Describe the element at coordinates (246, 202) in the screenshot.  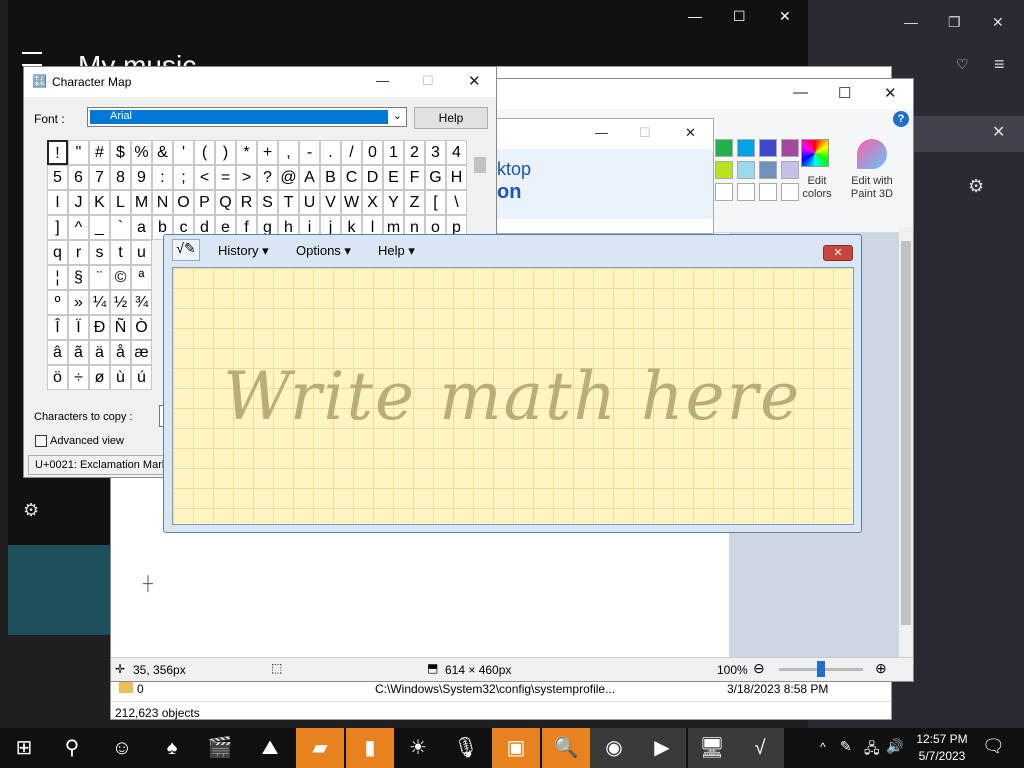
I see `character-cell: R` at that location.